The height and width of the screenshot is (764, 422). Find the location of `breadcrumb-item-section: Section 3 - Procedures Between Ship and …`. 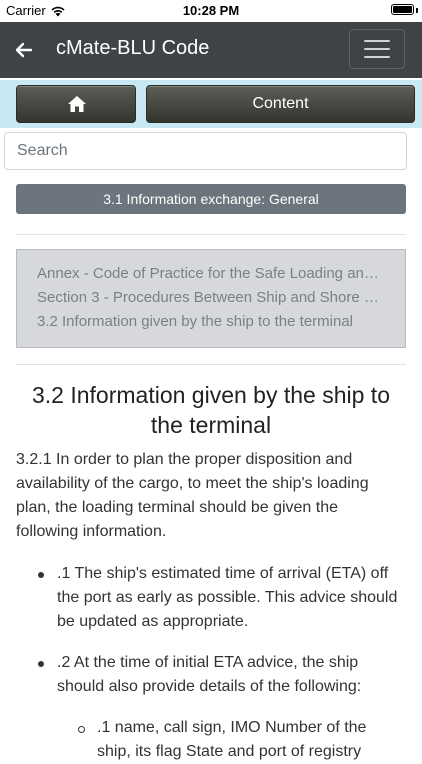

breadcrumb-item-section: Section 3 - Procedures Between Ship and … is located at coordinates (211, 298).